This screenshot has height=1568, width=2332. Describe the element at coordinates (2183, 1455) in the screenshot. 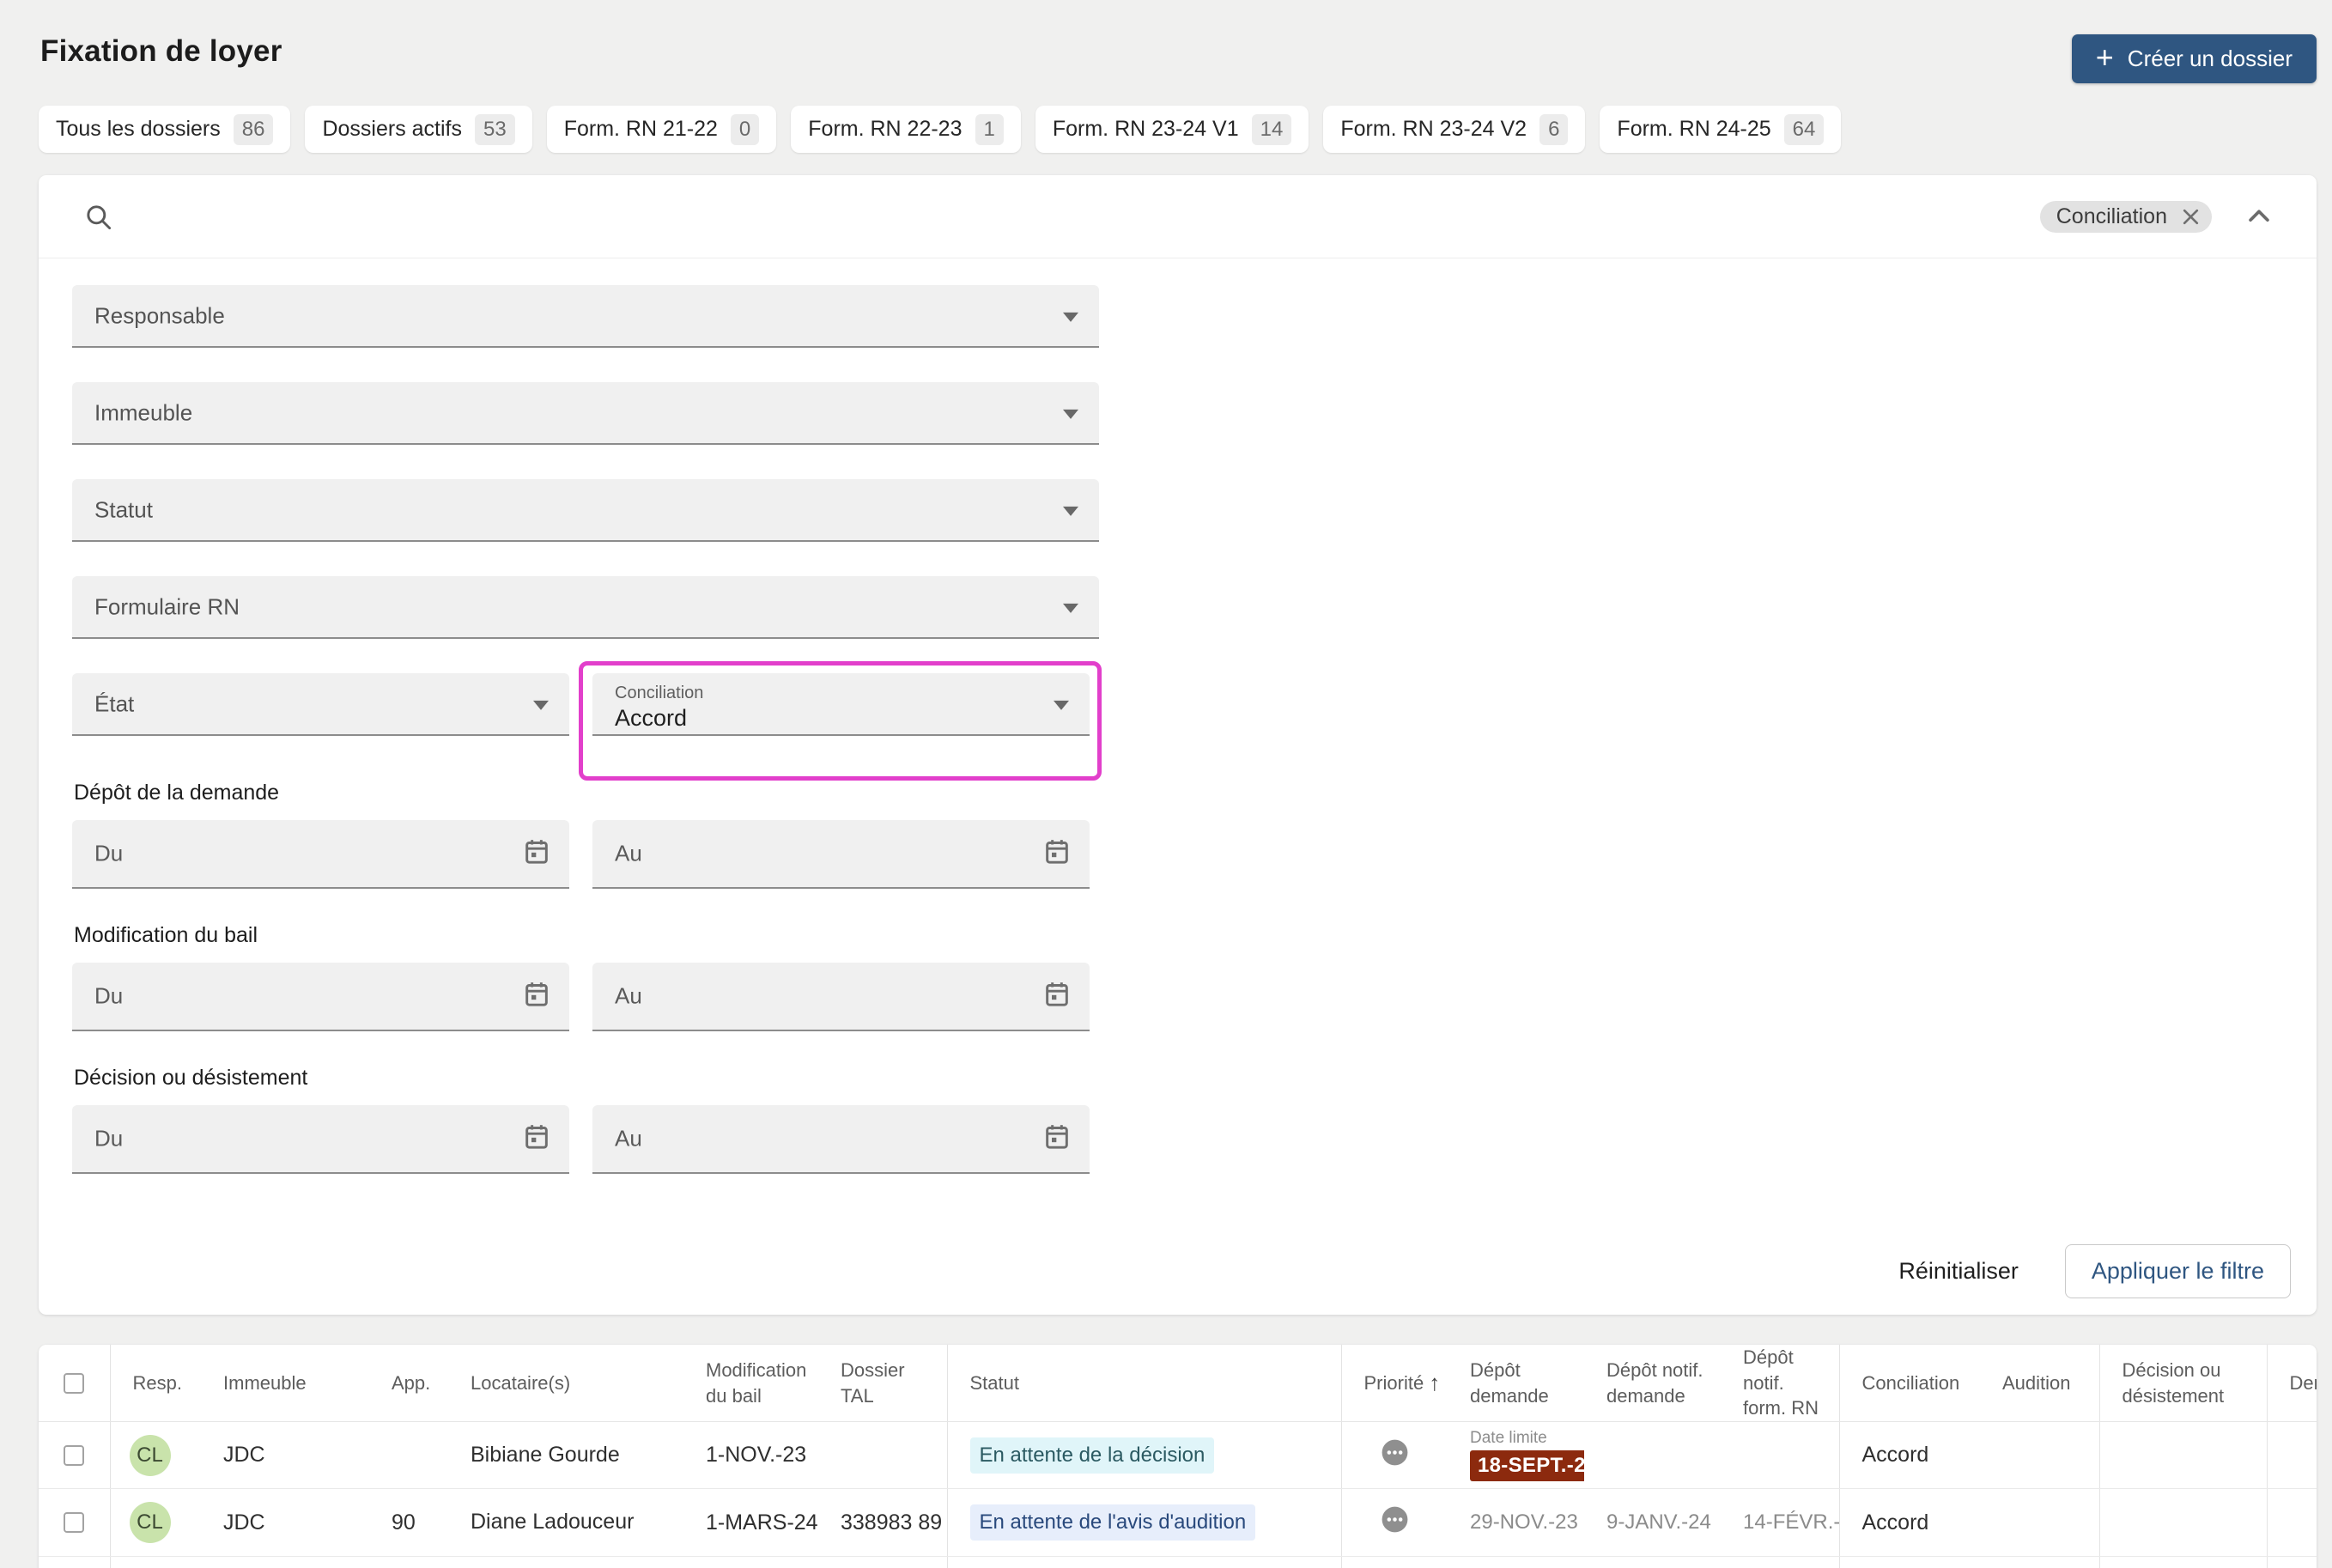

I see `cell-decision` at that location.